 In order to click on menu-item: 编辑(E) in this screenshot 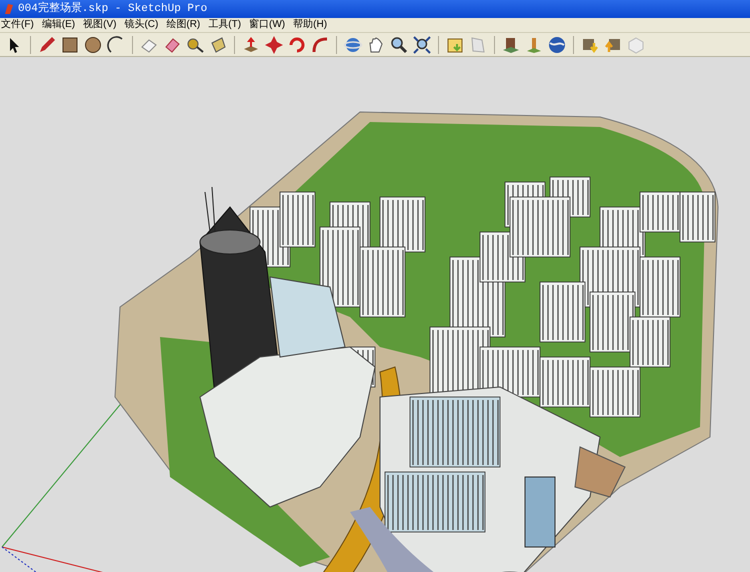, I will do `click(58, 25)`.